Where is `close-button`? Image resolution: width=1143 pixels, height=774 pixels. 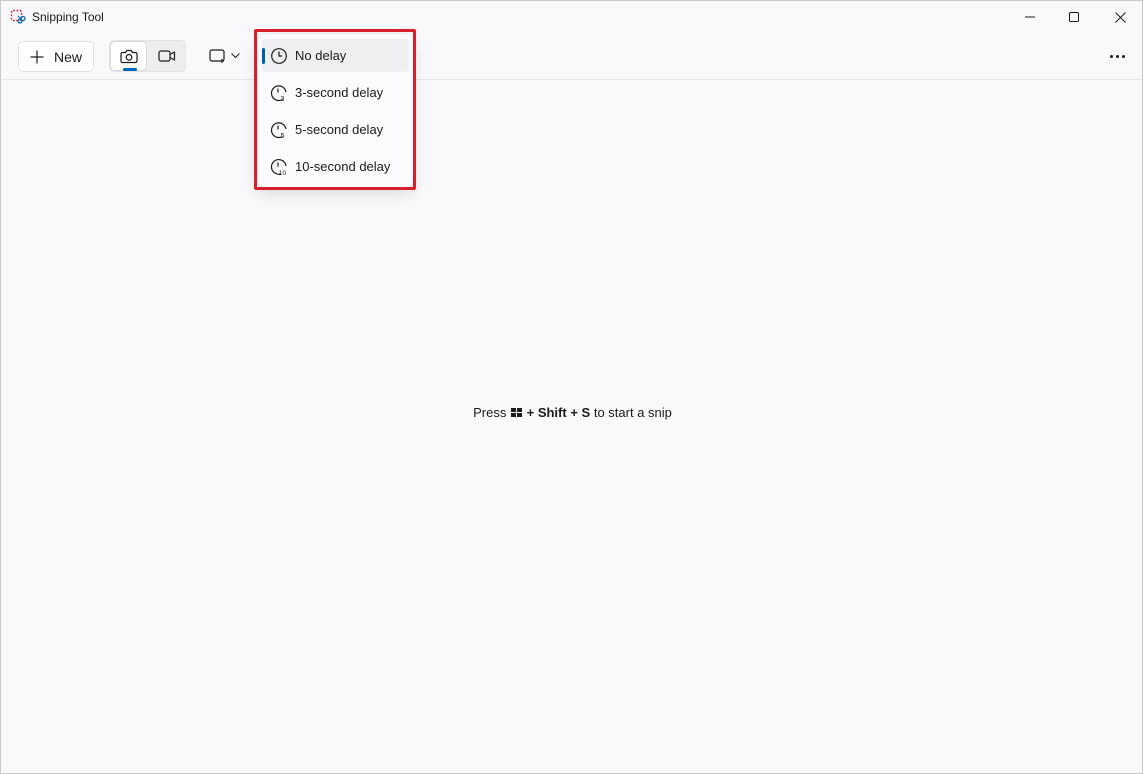
close-button is located at coordinates (1120, 17).